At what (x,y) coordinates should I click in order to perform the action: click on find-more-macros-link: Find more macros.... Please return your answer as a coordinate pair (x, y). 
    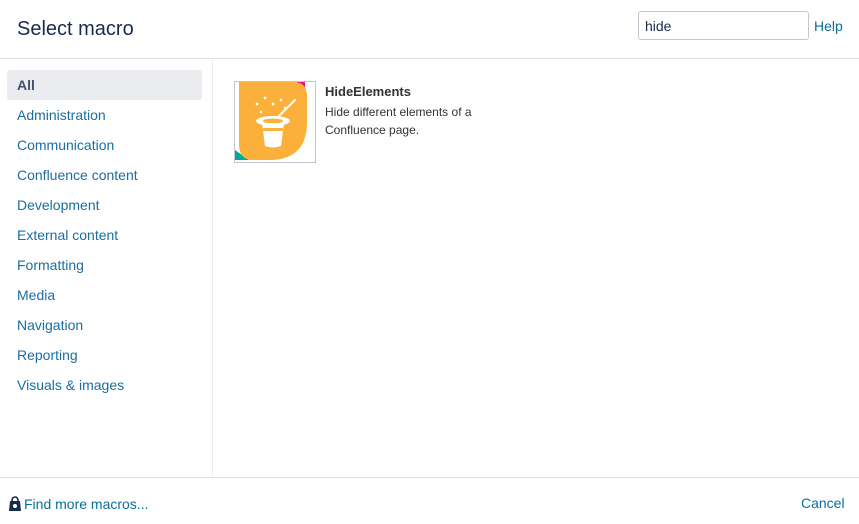
    Looking at the image, I should click on (78, 504).